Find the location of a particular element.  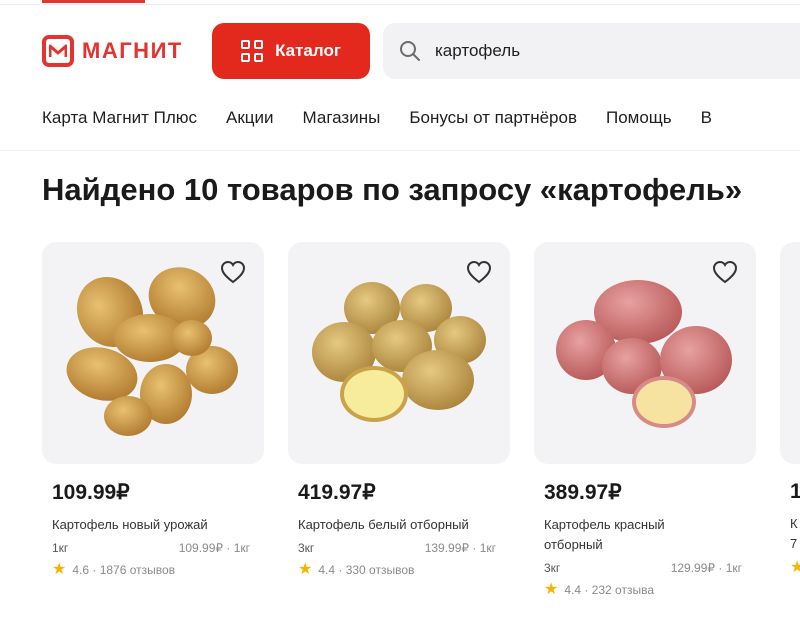

search-bar is located at coordinates (591, 51).